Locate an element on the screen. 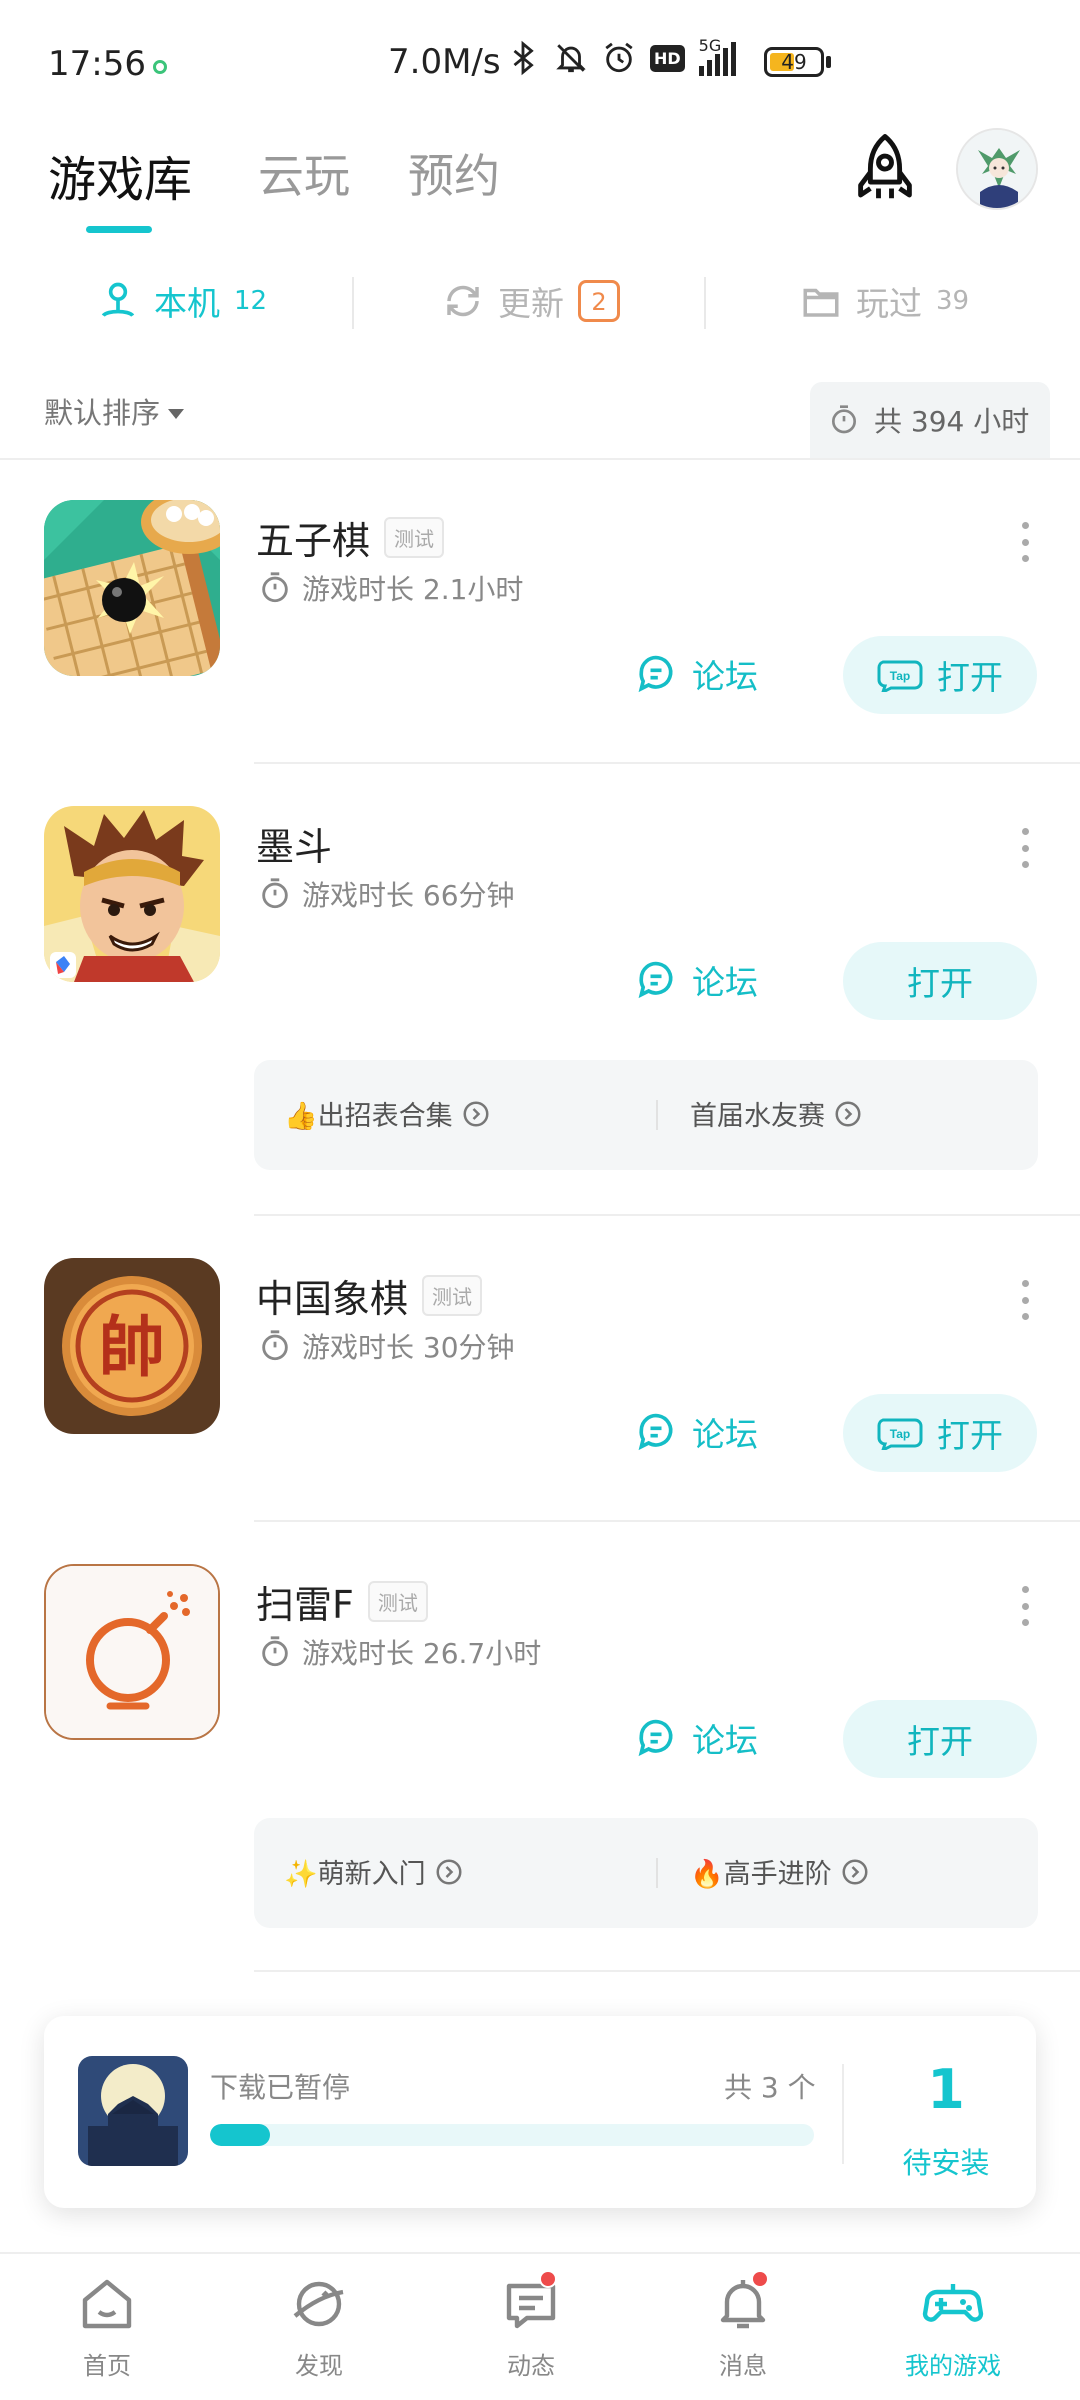  avatar-image is located at coordinates (997, 169).